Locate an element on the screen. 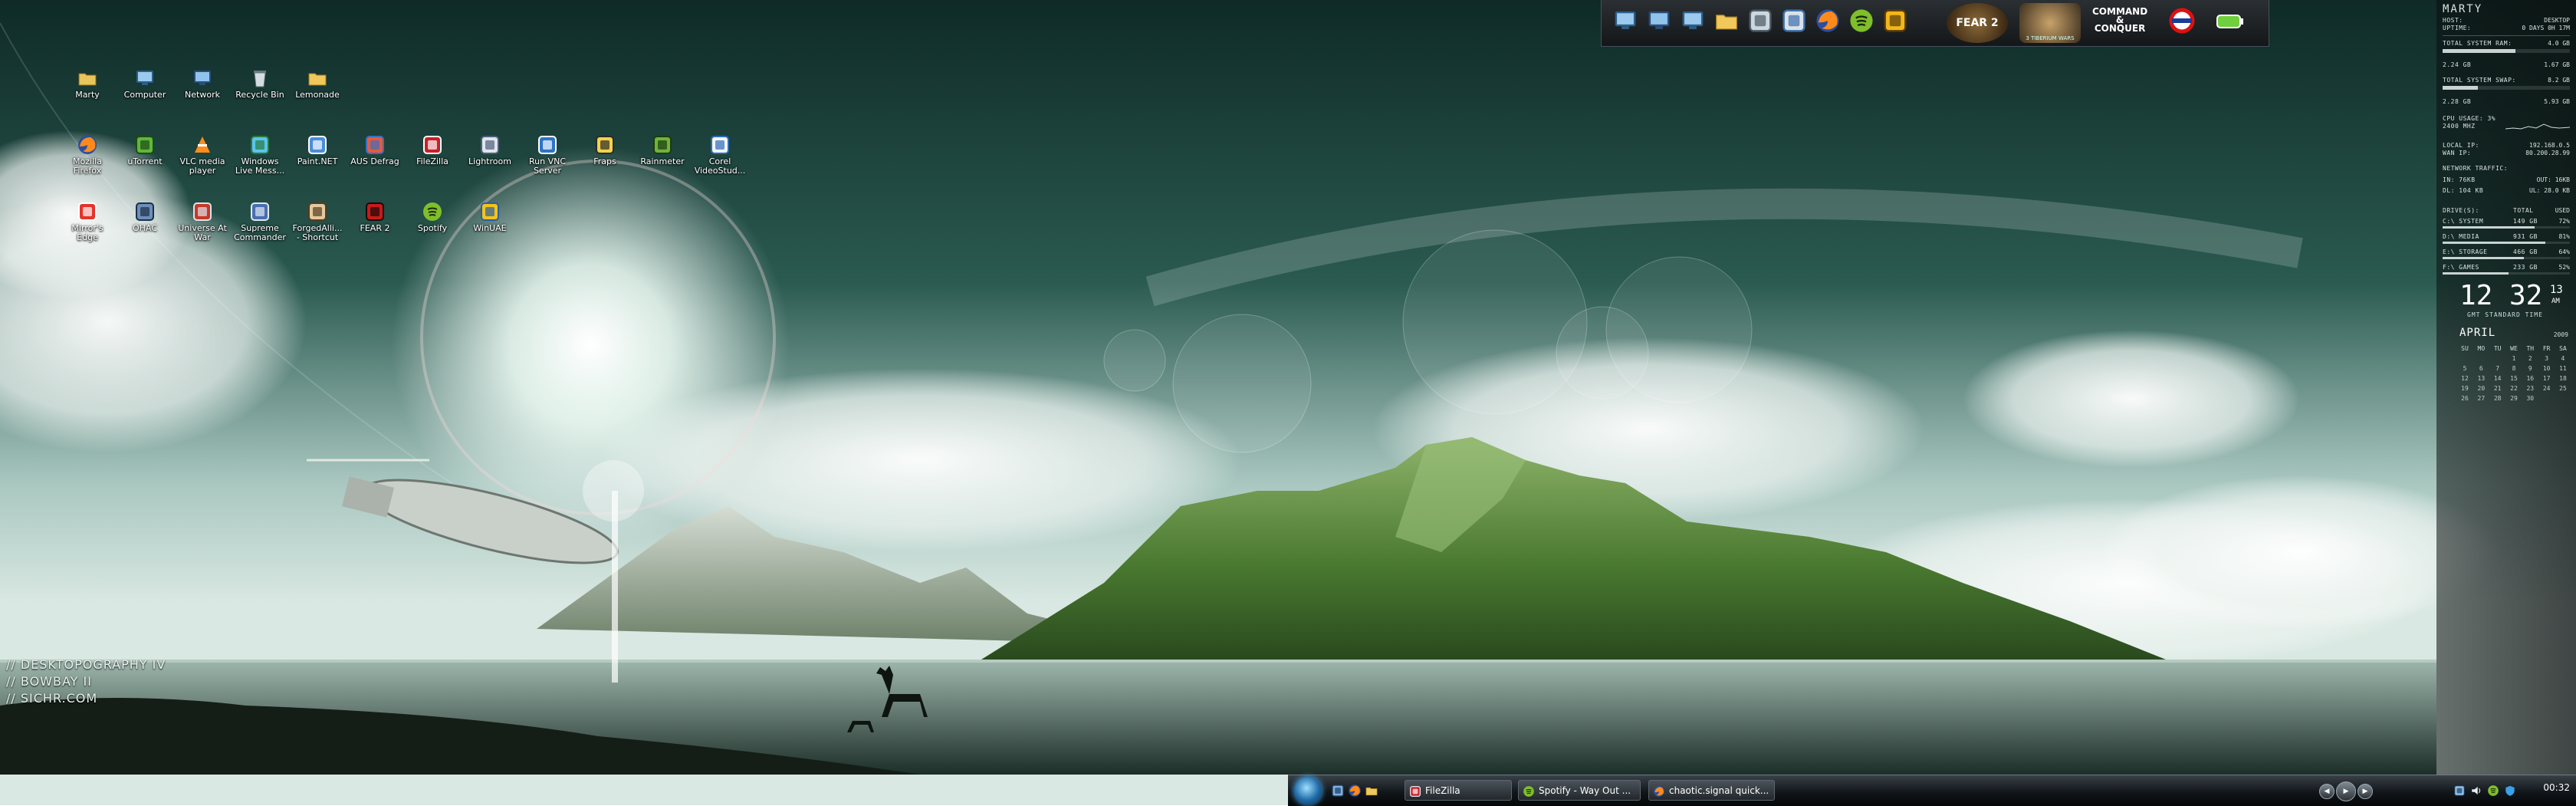 Image resolution: width=2576 pixels, height=806 pixels. calendar-day: 20 is located at coordinates (2481, 388).